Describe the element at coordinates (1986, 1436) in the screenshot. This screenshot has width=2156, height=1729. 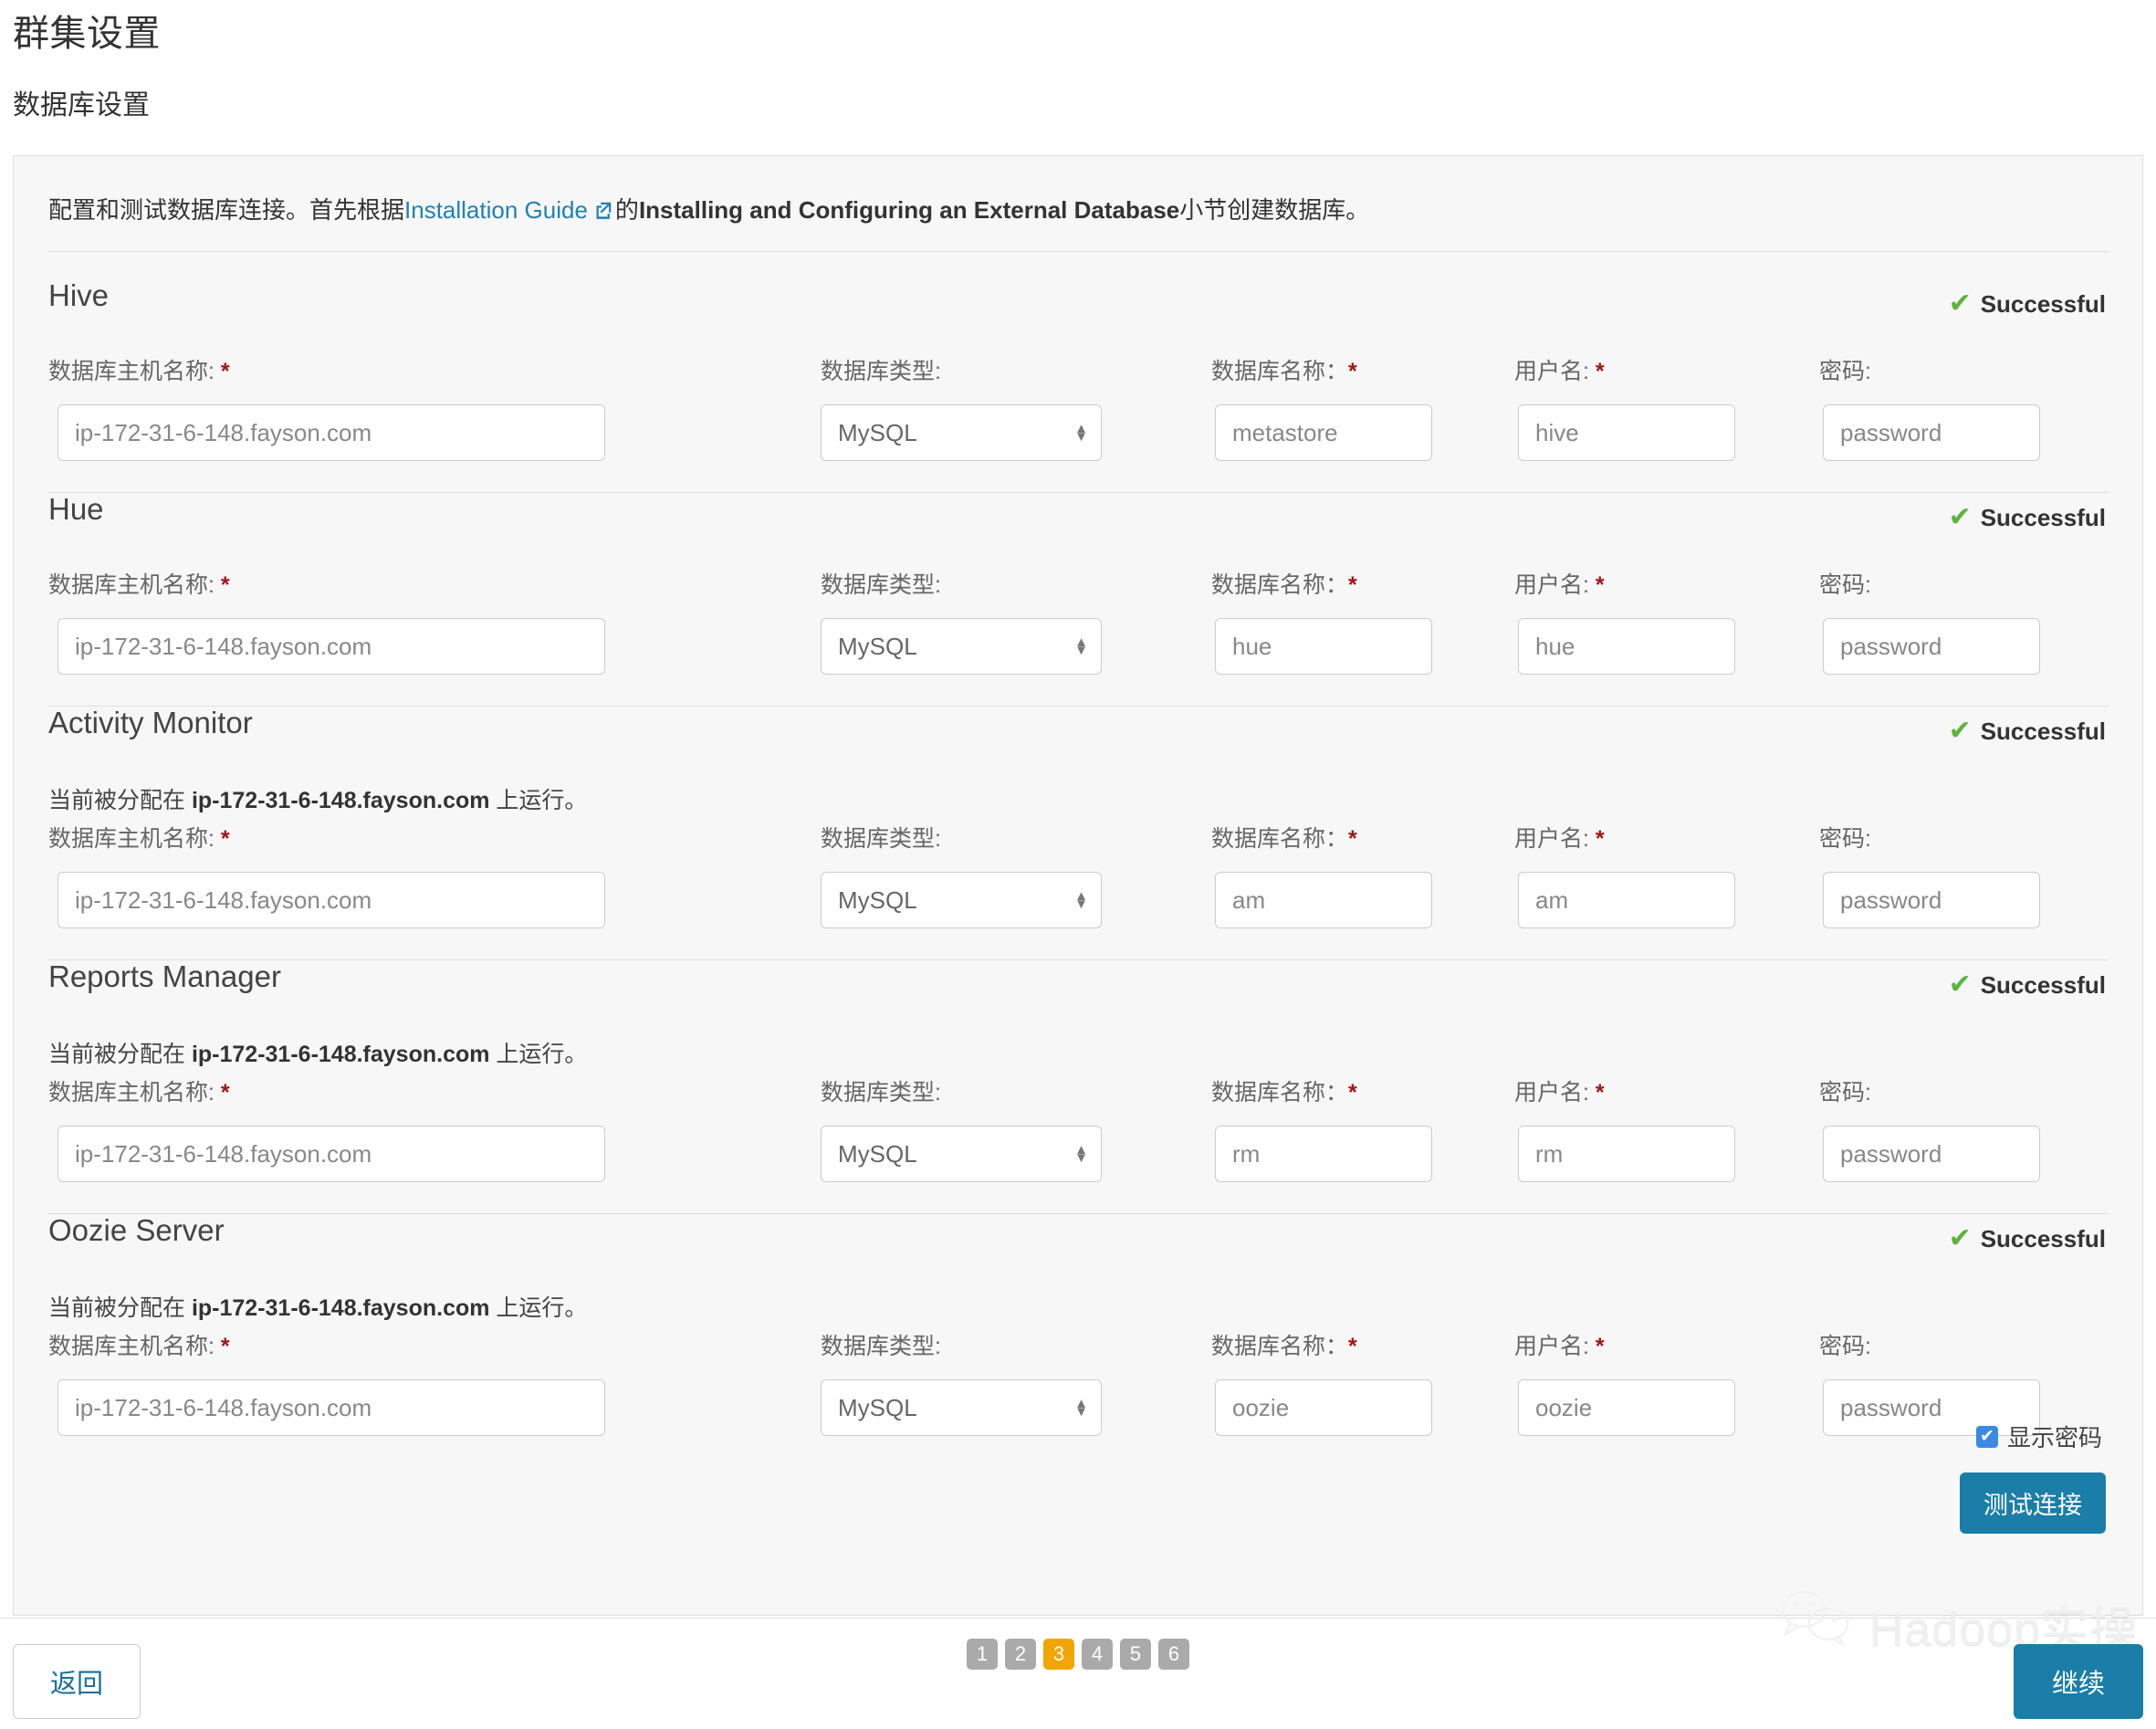
I see `show-password-checkbox: ✔` at that location.